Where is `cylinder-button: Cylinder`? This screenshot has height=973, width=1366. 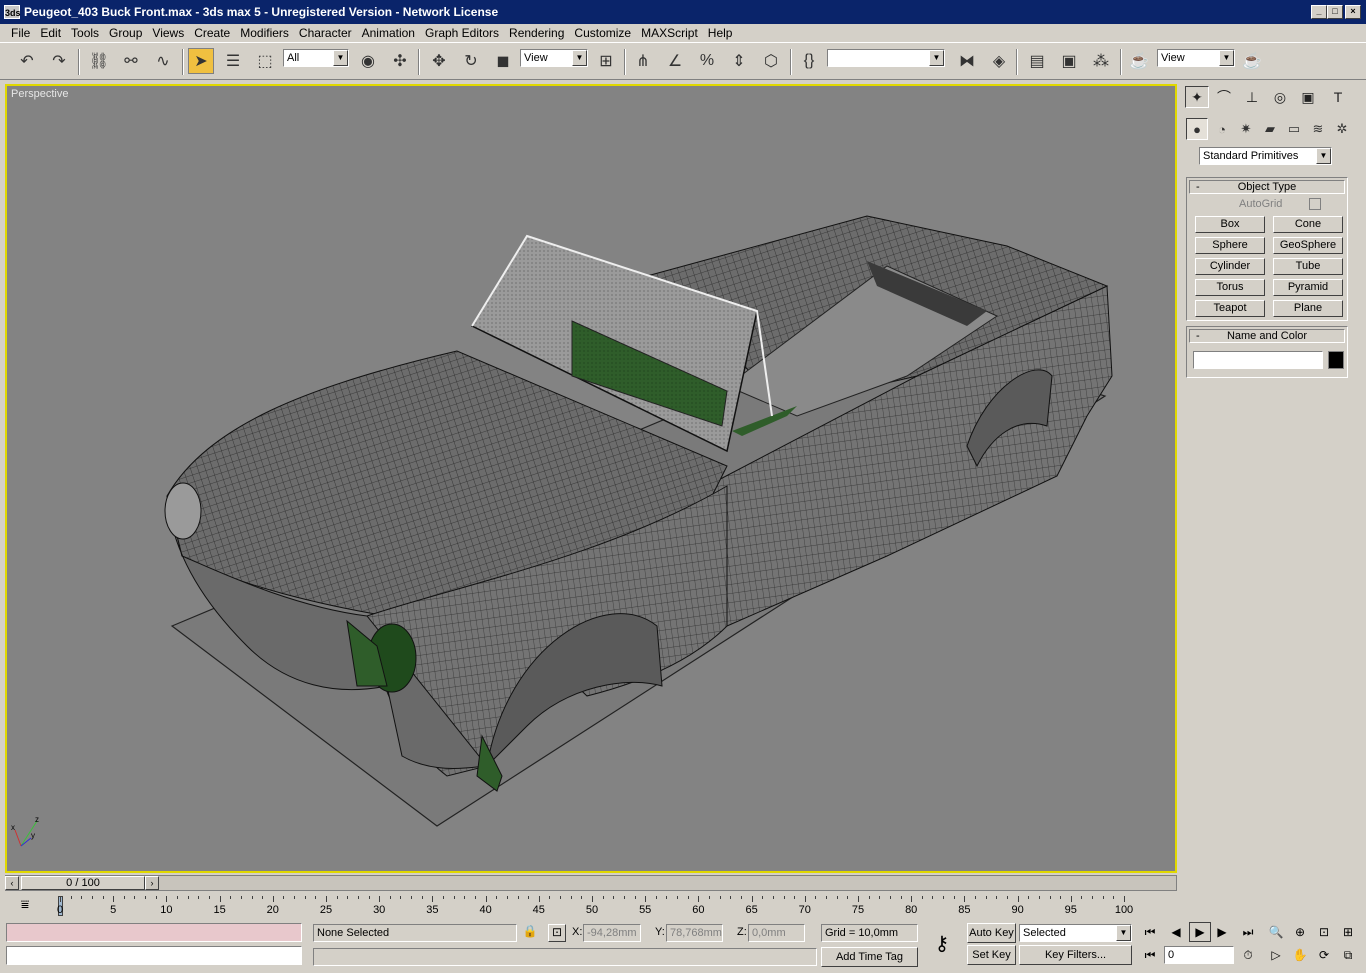
cylinder-button: Cylinder is located at coordinates (1230, 266).